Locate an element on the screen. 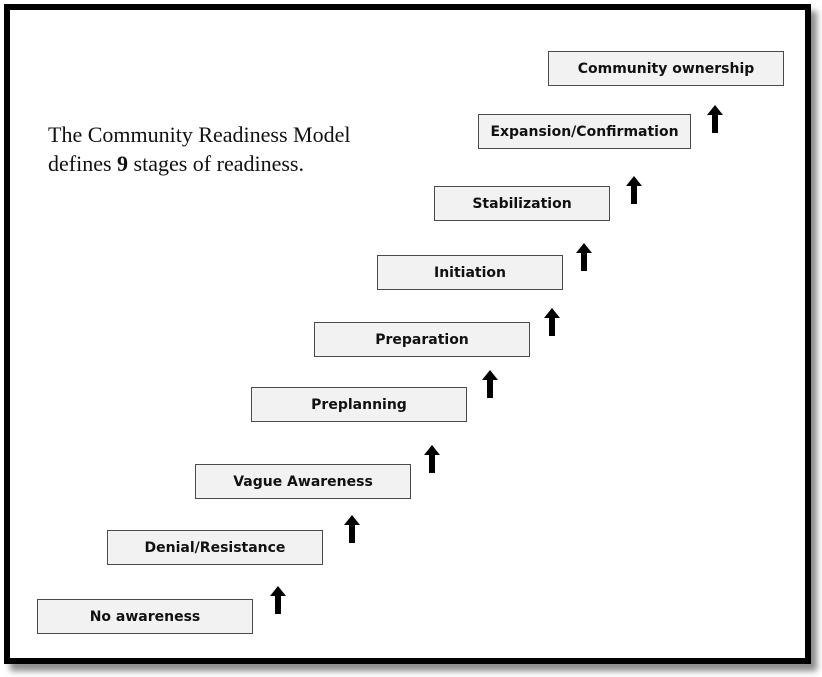  stage-box-denial-resistance: Denial/Resistance is located at coordinates (215, 547).